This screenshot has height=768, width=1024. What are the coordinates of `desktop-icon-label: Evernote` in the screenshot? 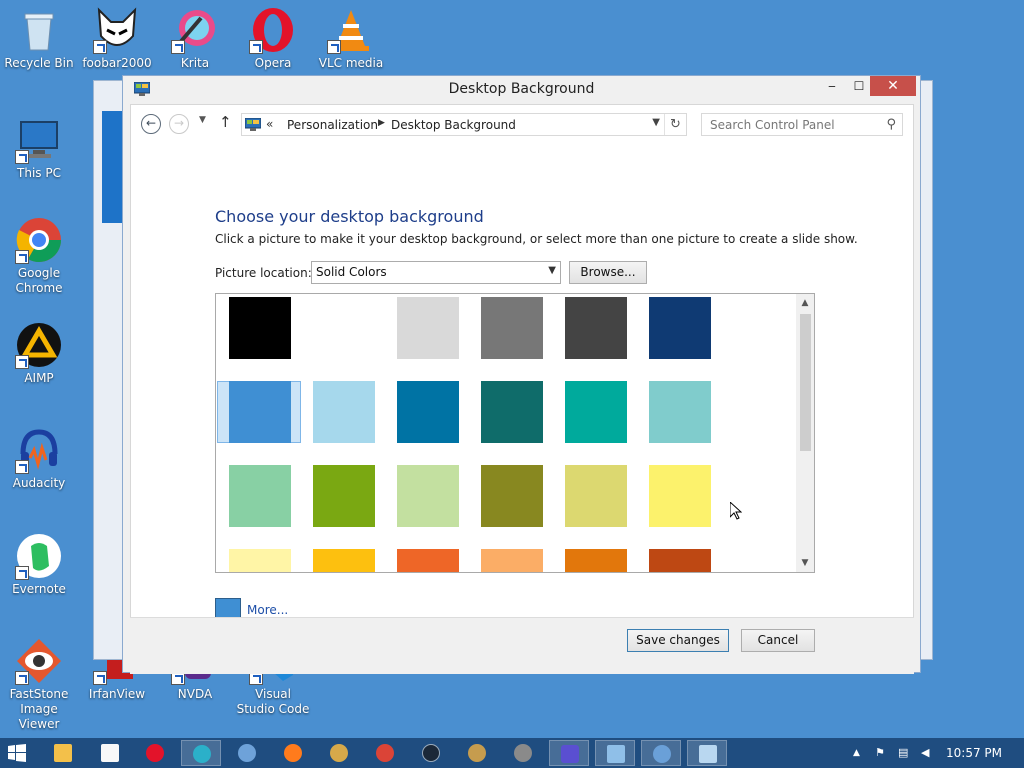 It's located at (39, 589).